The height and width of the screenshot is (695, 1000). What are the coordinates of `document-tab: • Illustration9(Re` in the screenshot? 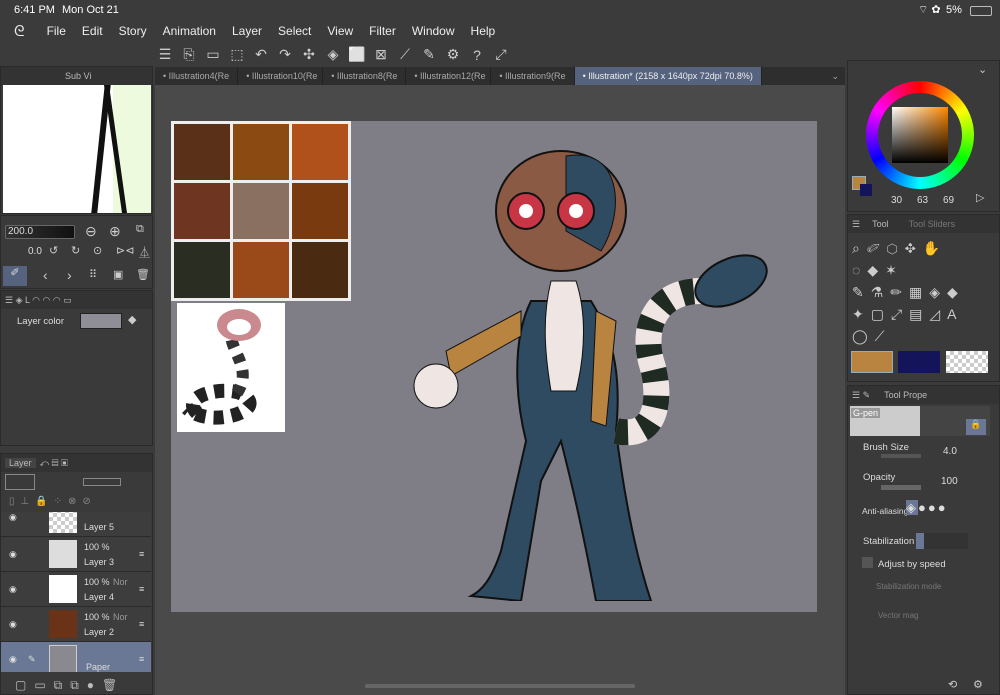 It's located at (533, 76).